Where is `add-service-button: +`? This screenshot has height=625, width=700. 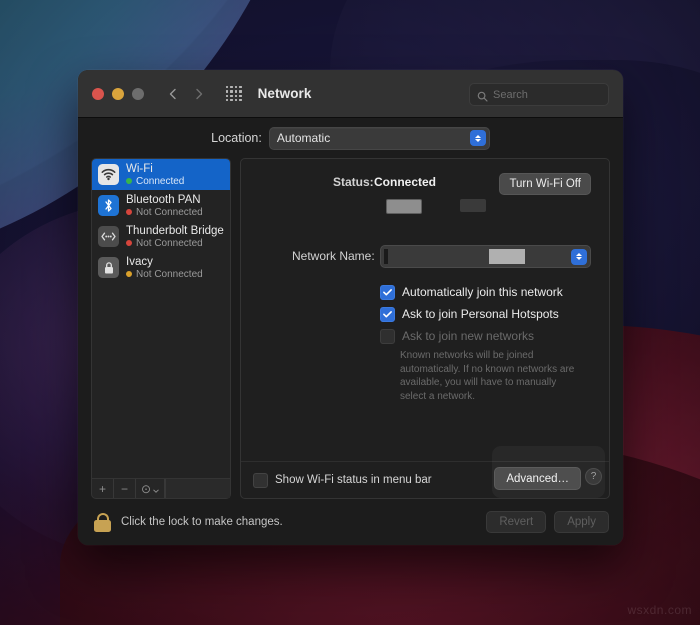
add-service-button: + is located at coordinates (103, 488).